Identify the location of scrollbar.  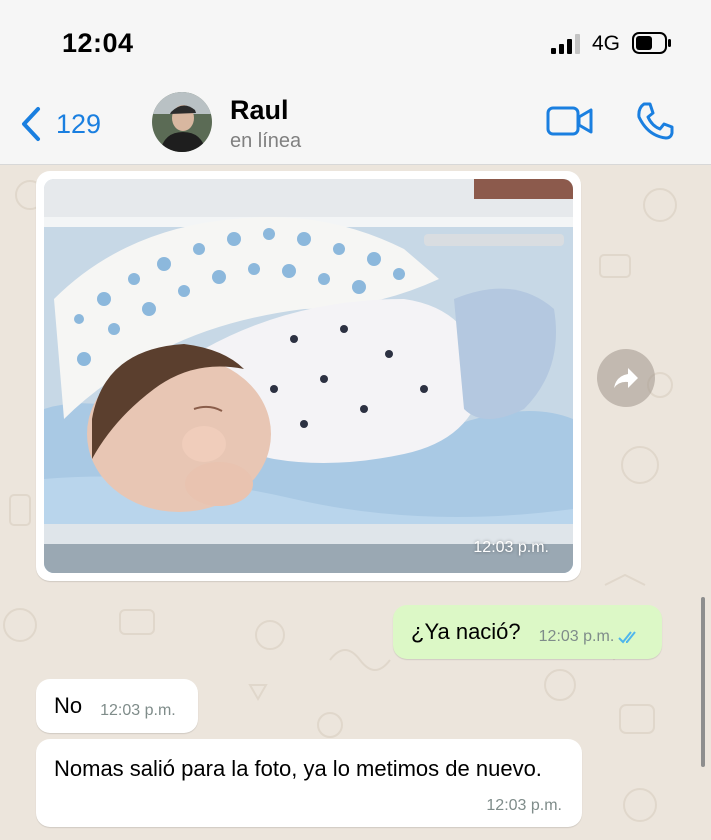
(703, 682).